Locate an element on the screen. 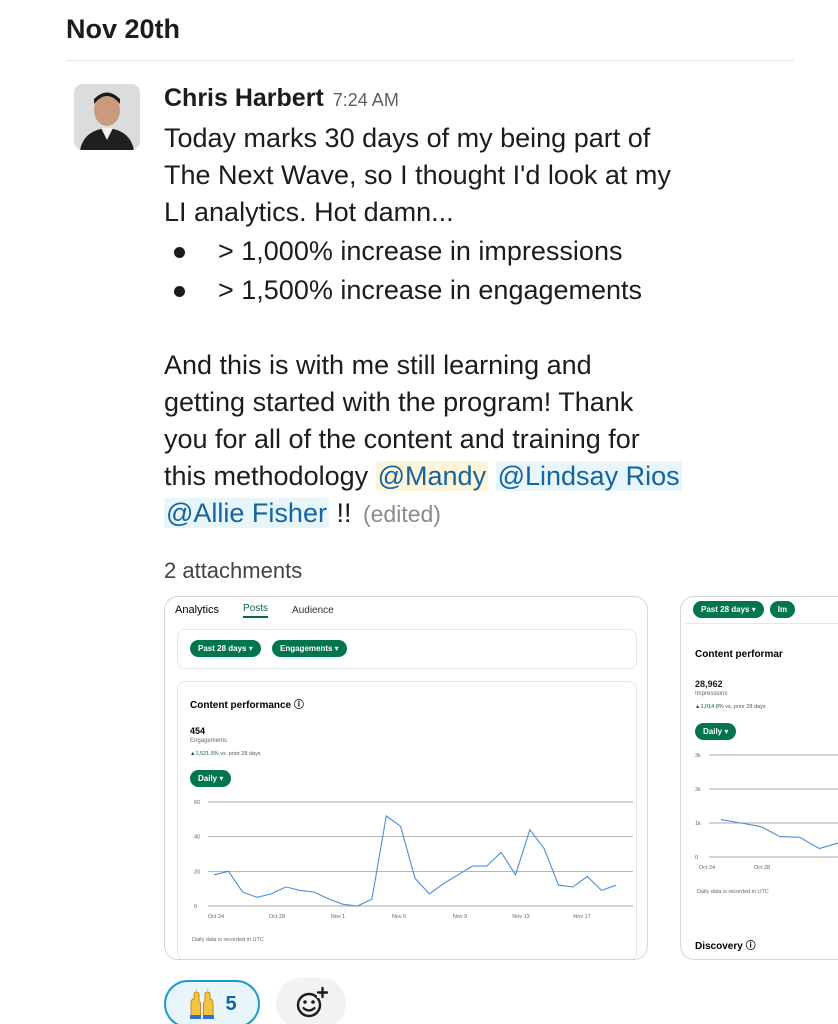 This screenshot has height=1024, width=838. delta-value: ▲1,014.8% is located at coordinates (709, 707).